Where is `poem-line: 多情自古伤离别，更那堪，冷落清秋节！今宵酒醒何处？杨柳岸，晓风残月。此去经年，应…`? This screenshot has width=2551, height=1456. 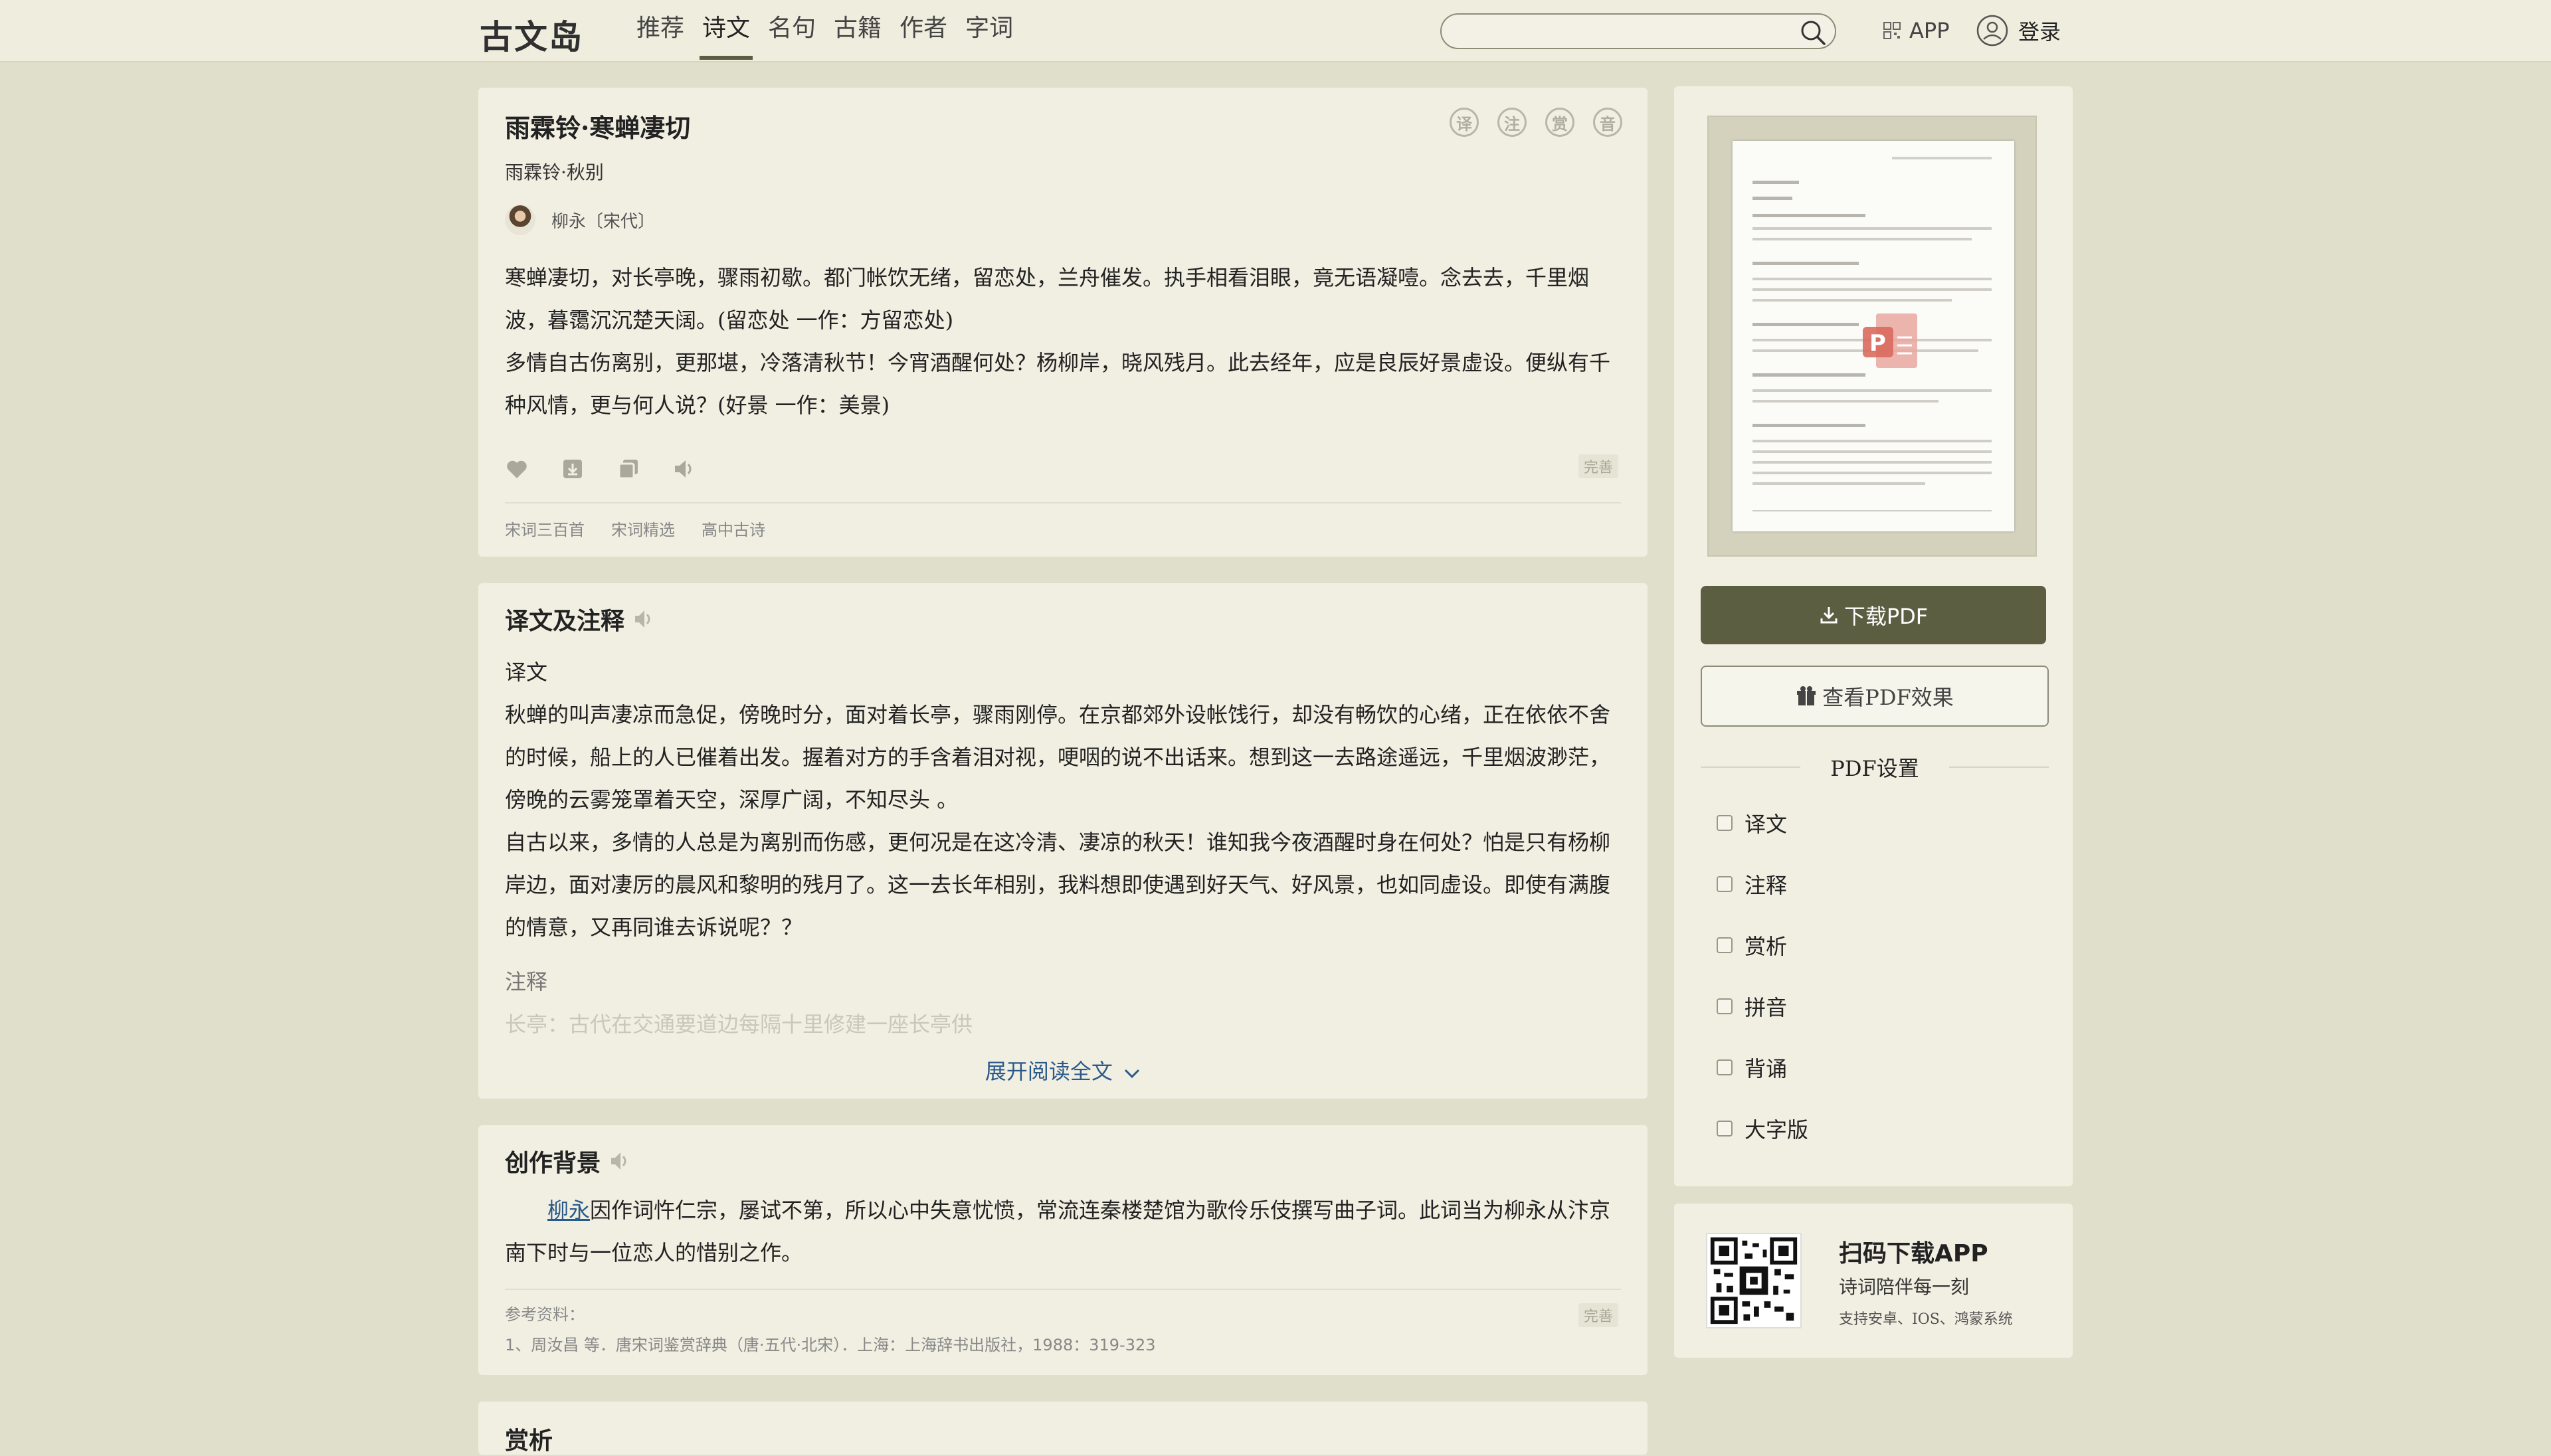
poem-line: 多情自古伤离别，更那堪，冷落清秋节！今宵酒醒何处？杨柳岸，晓风残月。此去经年，应… is located at coordinates (1058, 362).